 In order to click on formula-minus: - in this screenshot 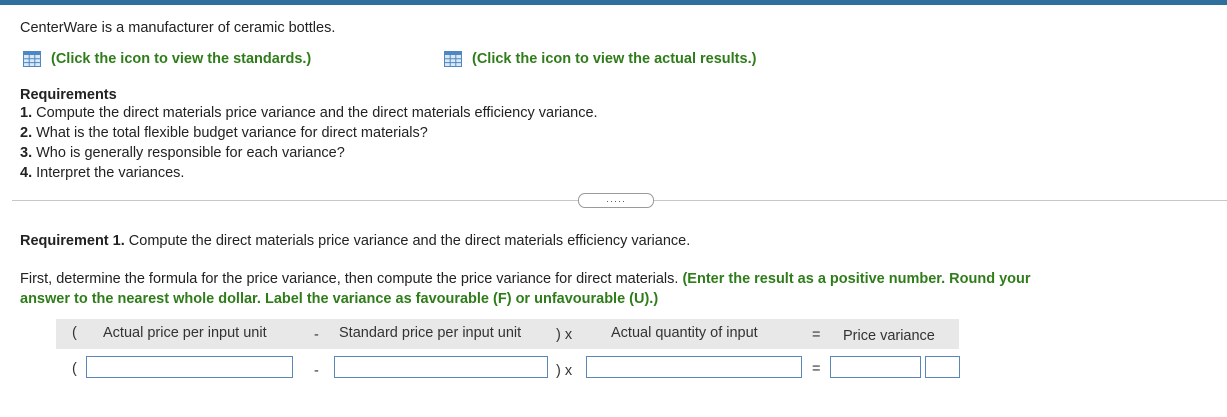, I will do `click(316, 335)`.